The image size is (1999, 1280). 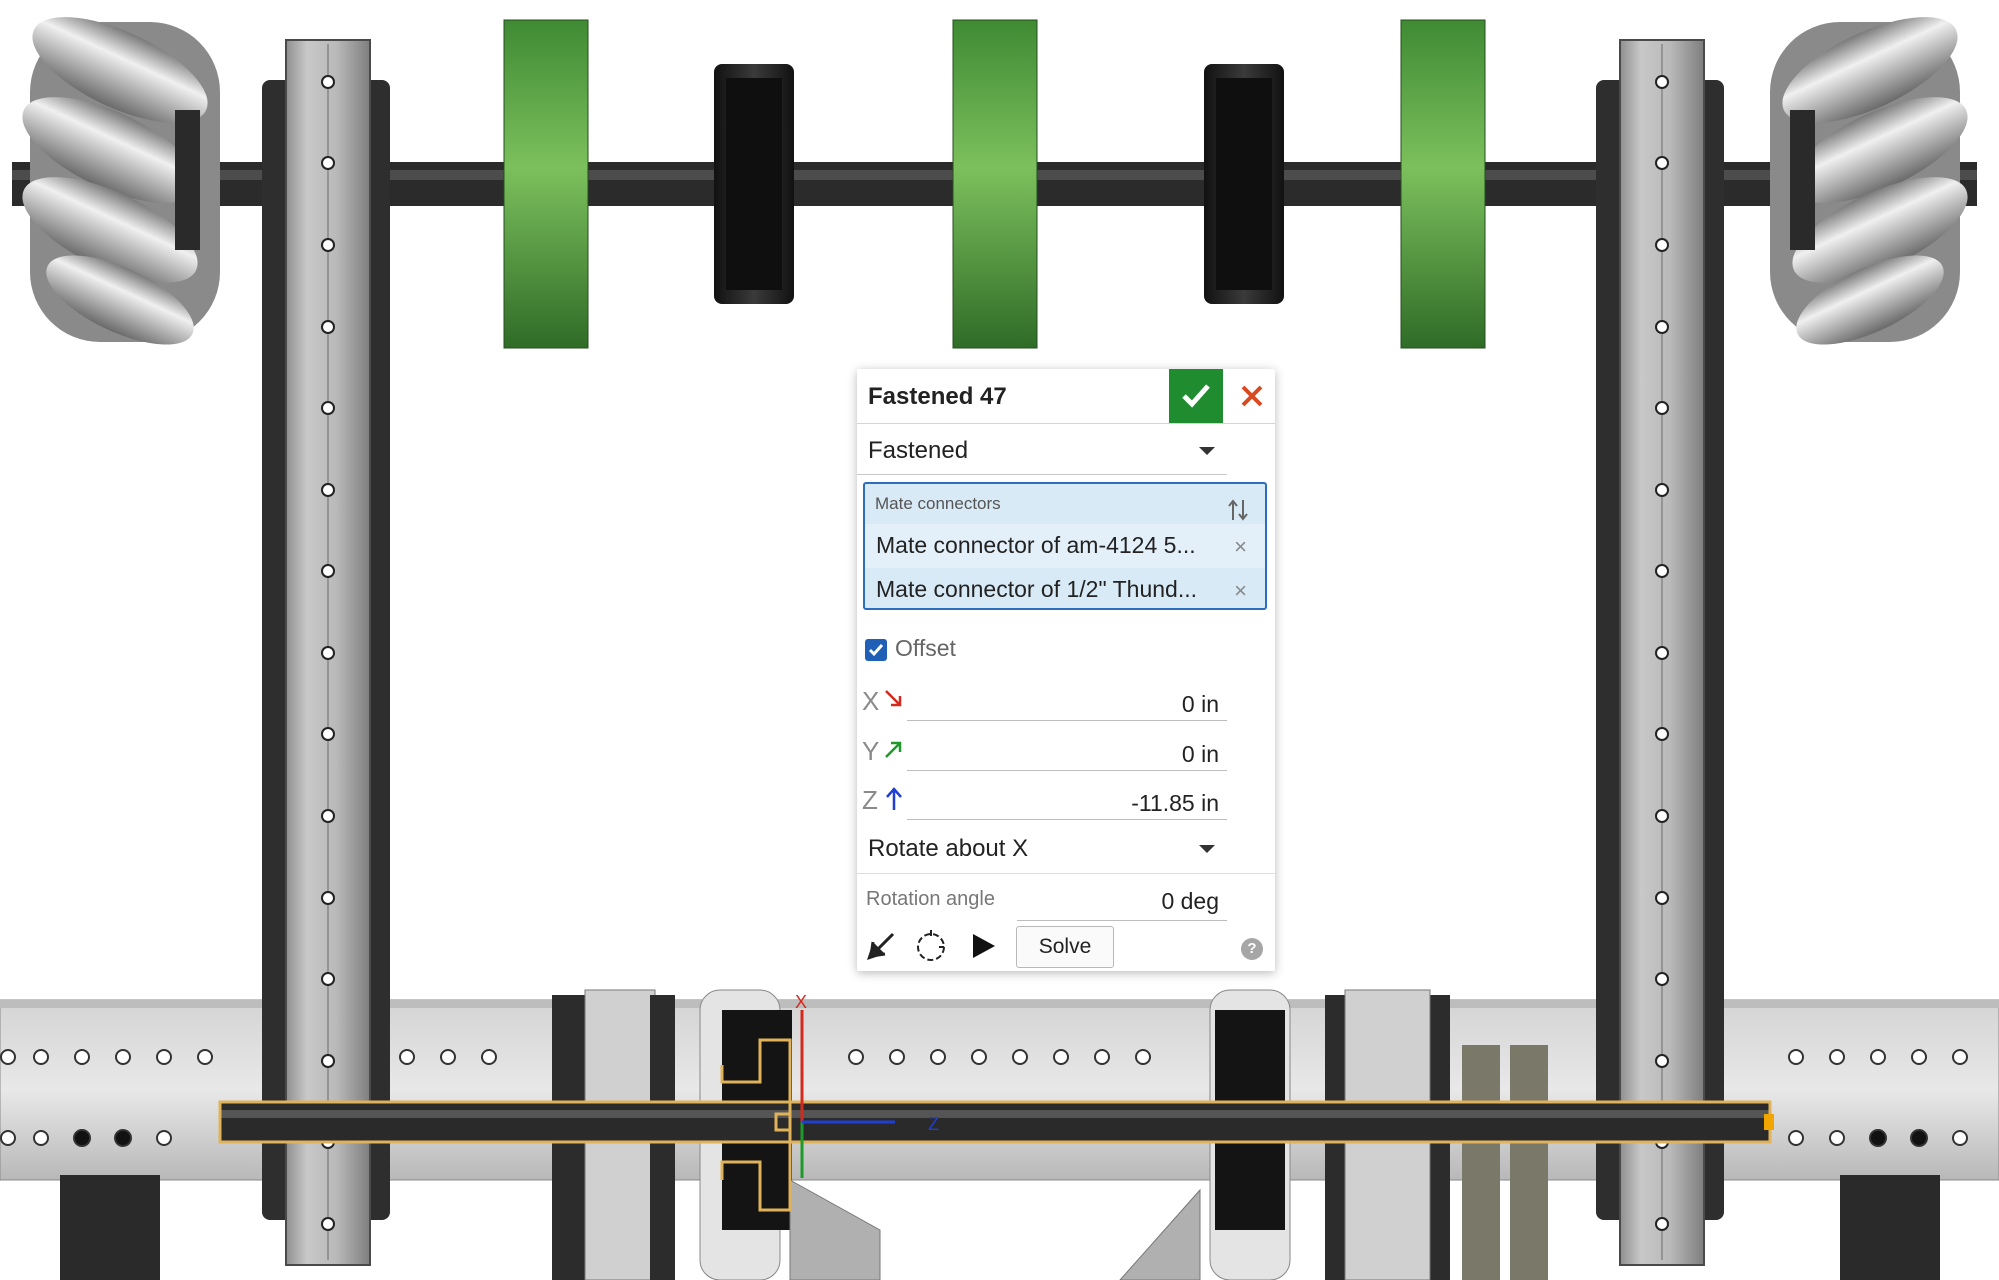 What do you see at coordinates (933, 1124) in the screenshot?
I see `triad-z-label: Z` at bounding box center [933, 1124].